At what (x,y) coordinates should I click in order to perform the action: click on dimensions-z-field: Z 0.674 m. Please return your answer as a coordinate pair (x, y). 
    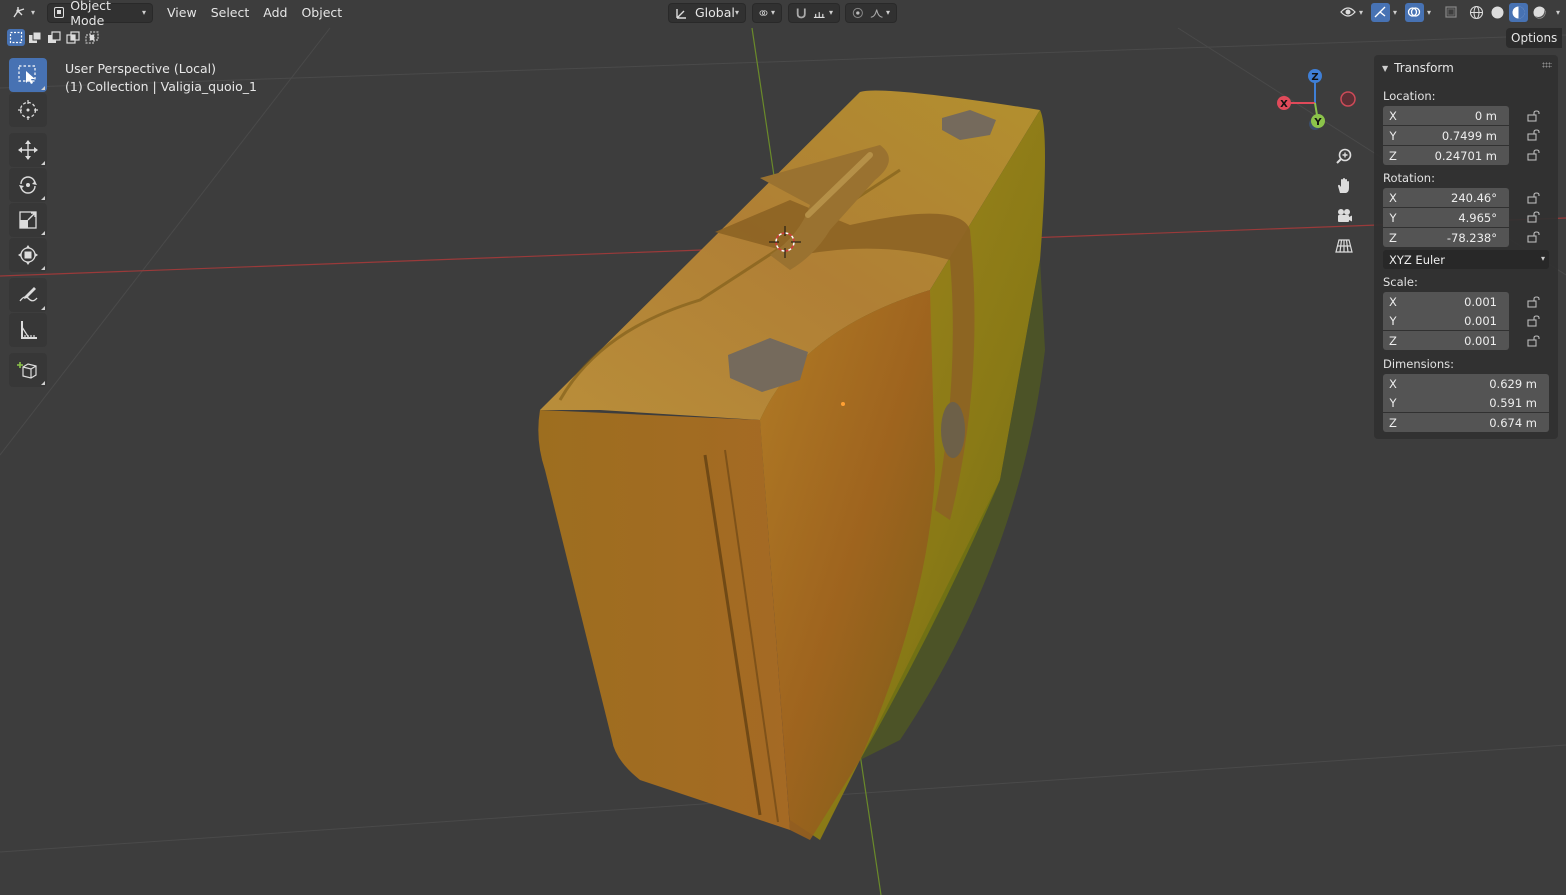
    Looking at the image, I should click on (1466, 422).